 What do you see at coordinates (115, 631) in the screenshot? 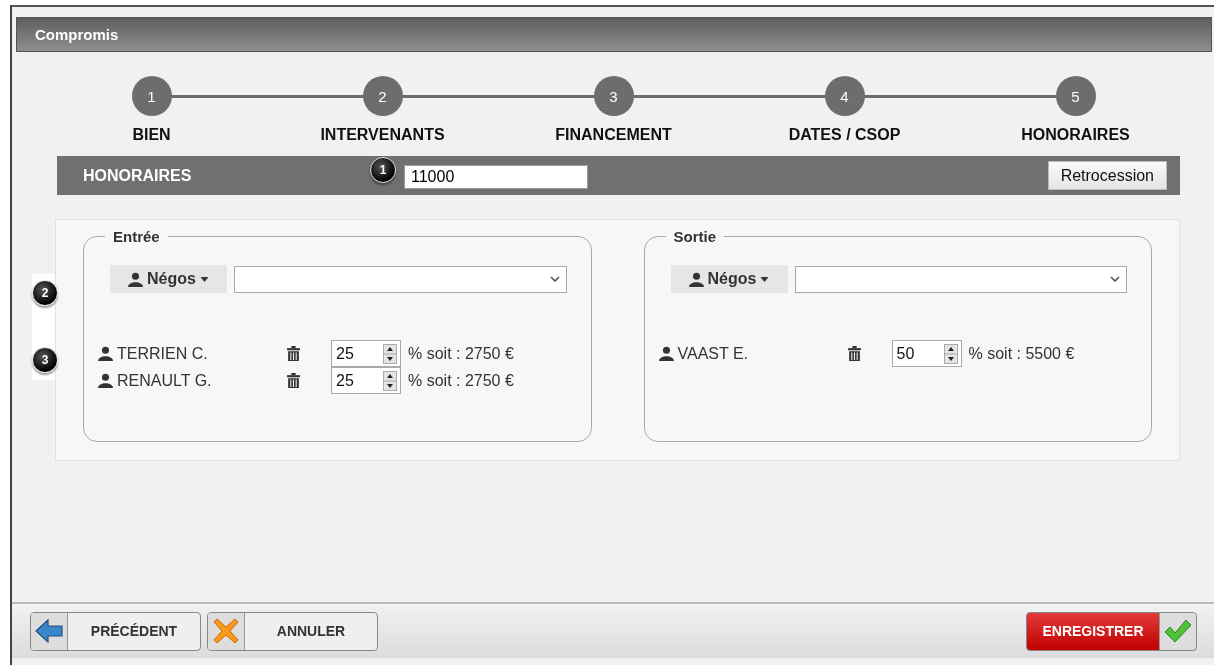
I see `back-button: PRÉCÉDENT` at bounding box center [115, 631].